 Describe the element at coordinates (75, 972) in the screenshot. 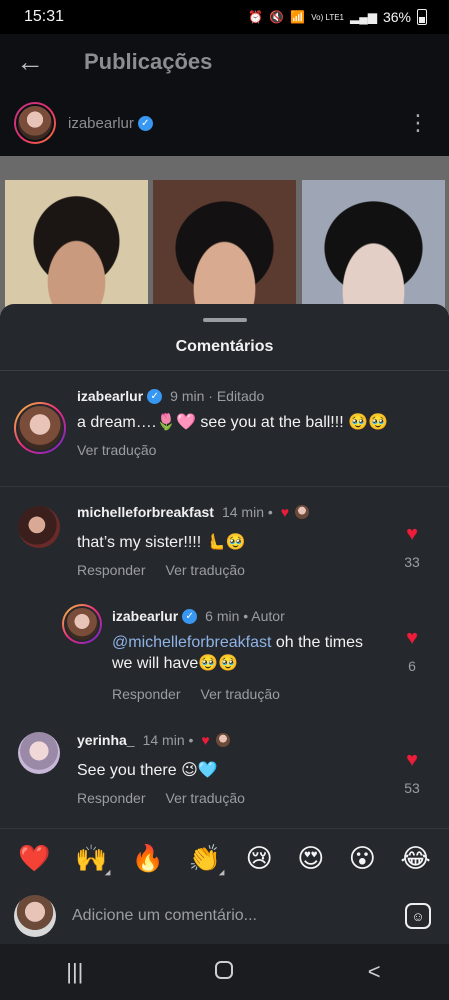

I see `recent-apps-icon: |||` at that location.